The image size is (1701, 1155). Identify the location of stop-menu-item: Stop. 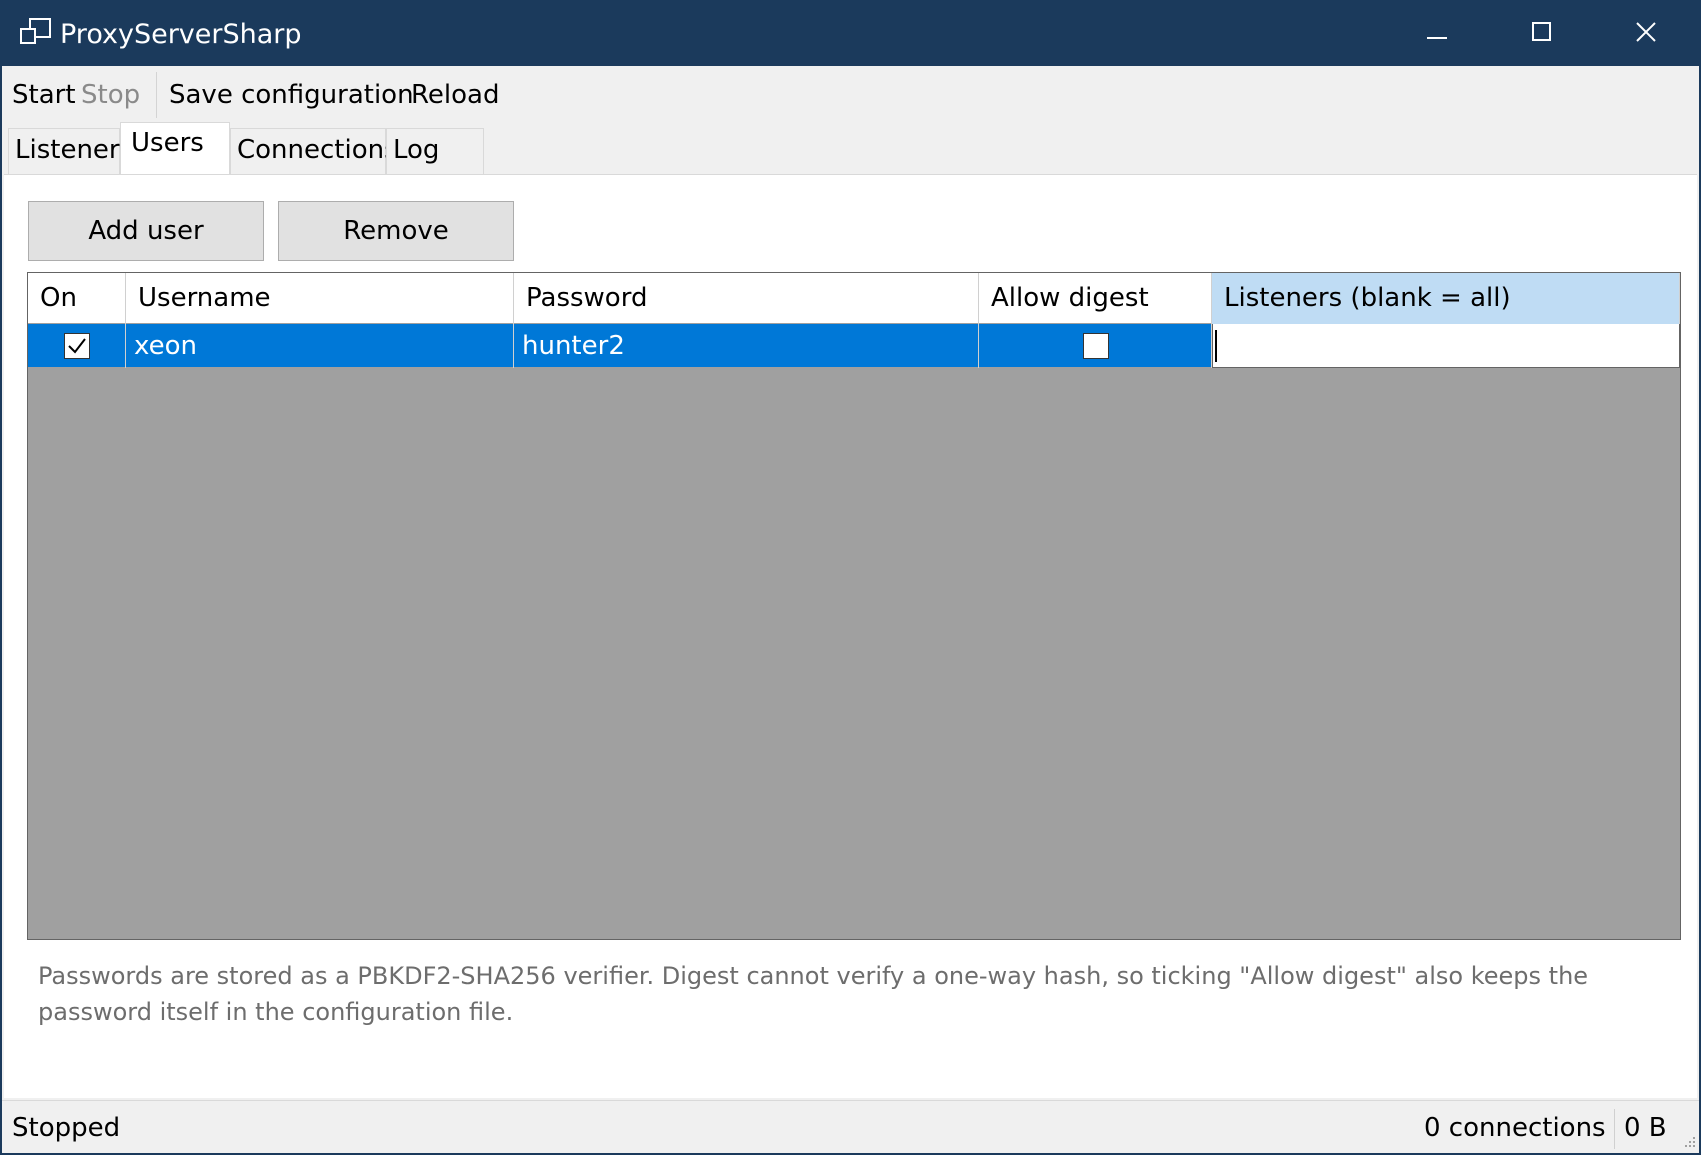
(110, 95).